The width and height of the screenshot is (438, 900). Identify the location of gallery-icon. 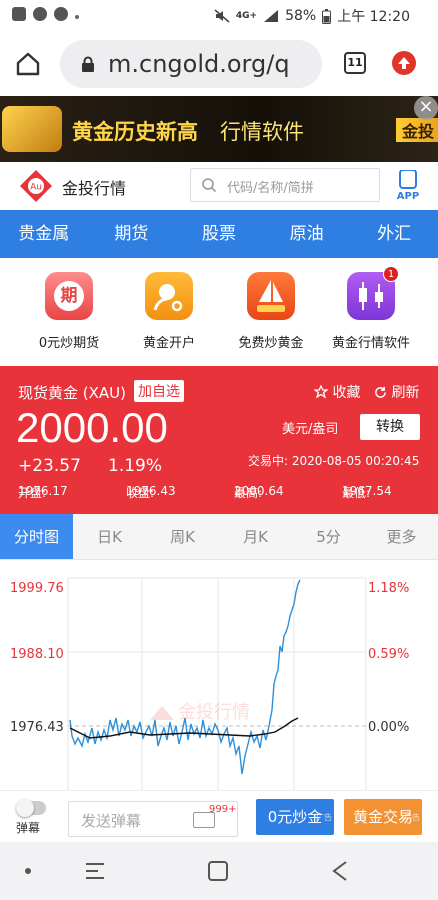
(19, 14).